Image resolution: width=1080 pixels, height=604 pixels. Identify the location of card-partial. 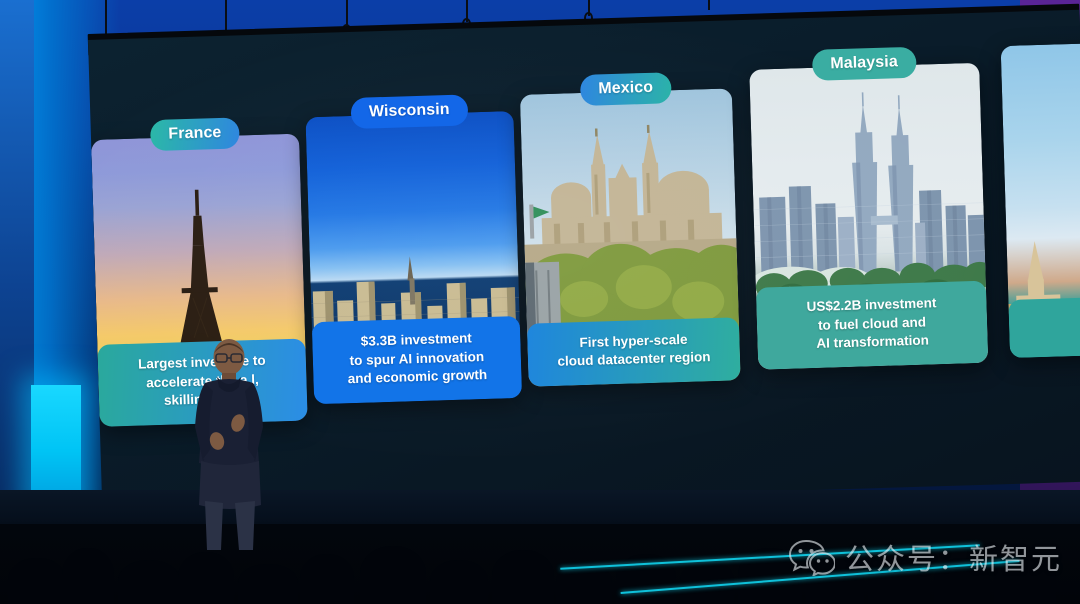
(1040, 191).